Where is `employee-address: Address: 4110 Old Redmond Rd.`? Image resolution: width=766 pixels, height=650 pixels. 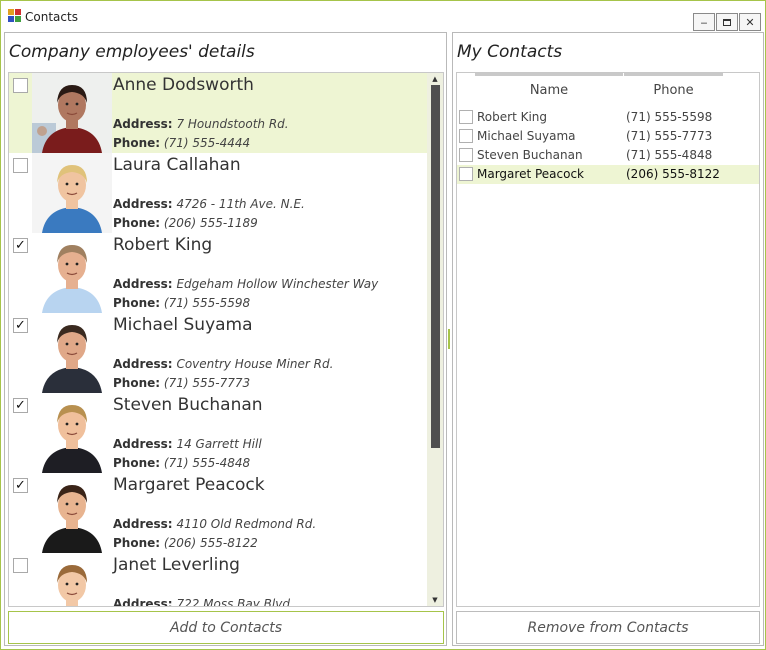 employee-address: Address: 4110 Old Redmond Rd. is located at coordinates (214, 524).